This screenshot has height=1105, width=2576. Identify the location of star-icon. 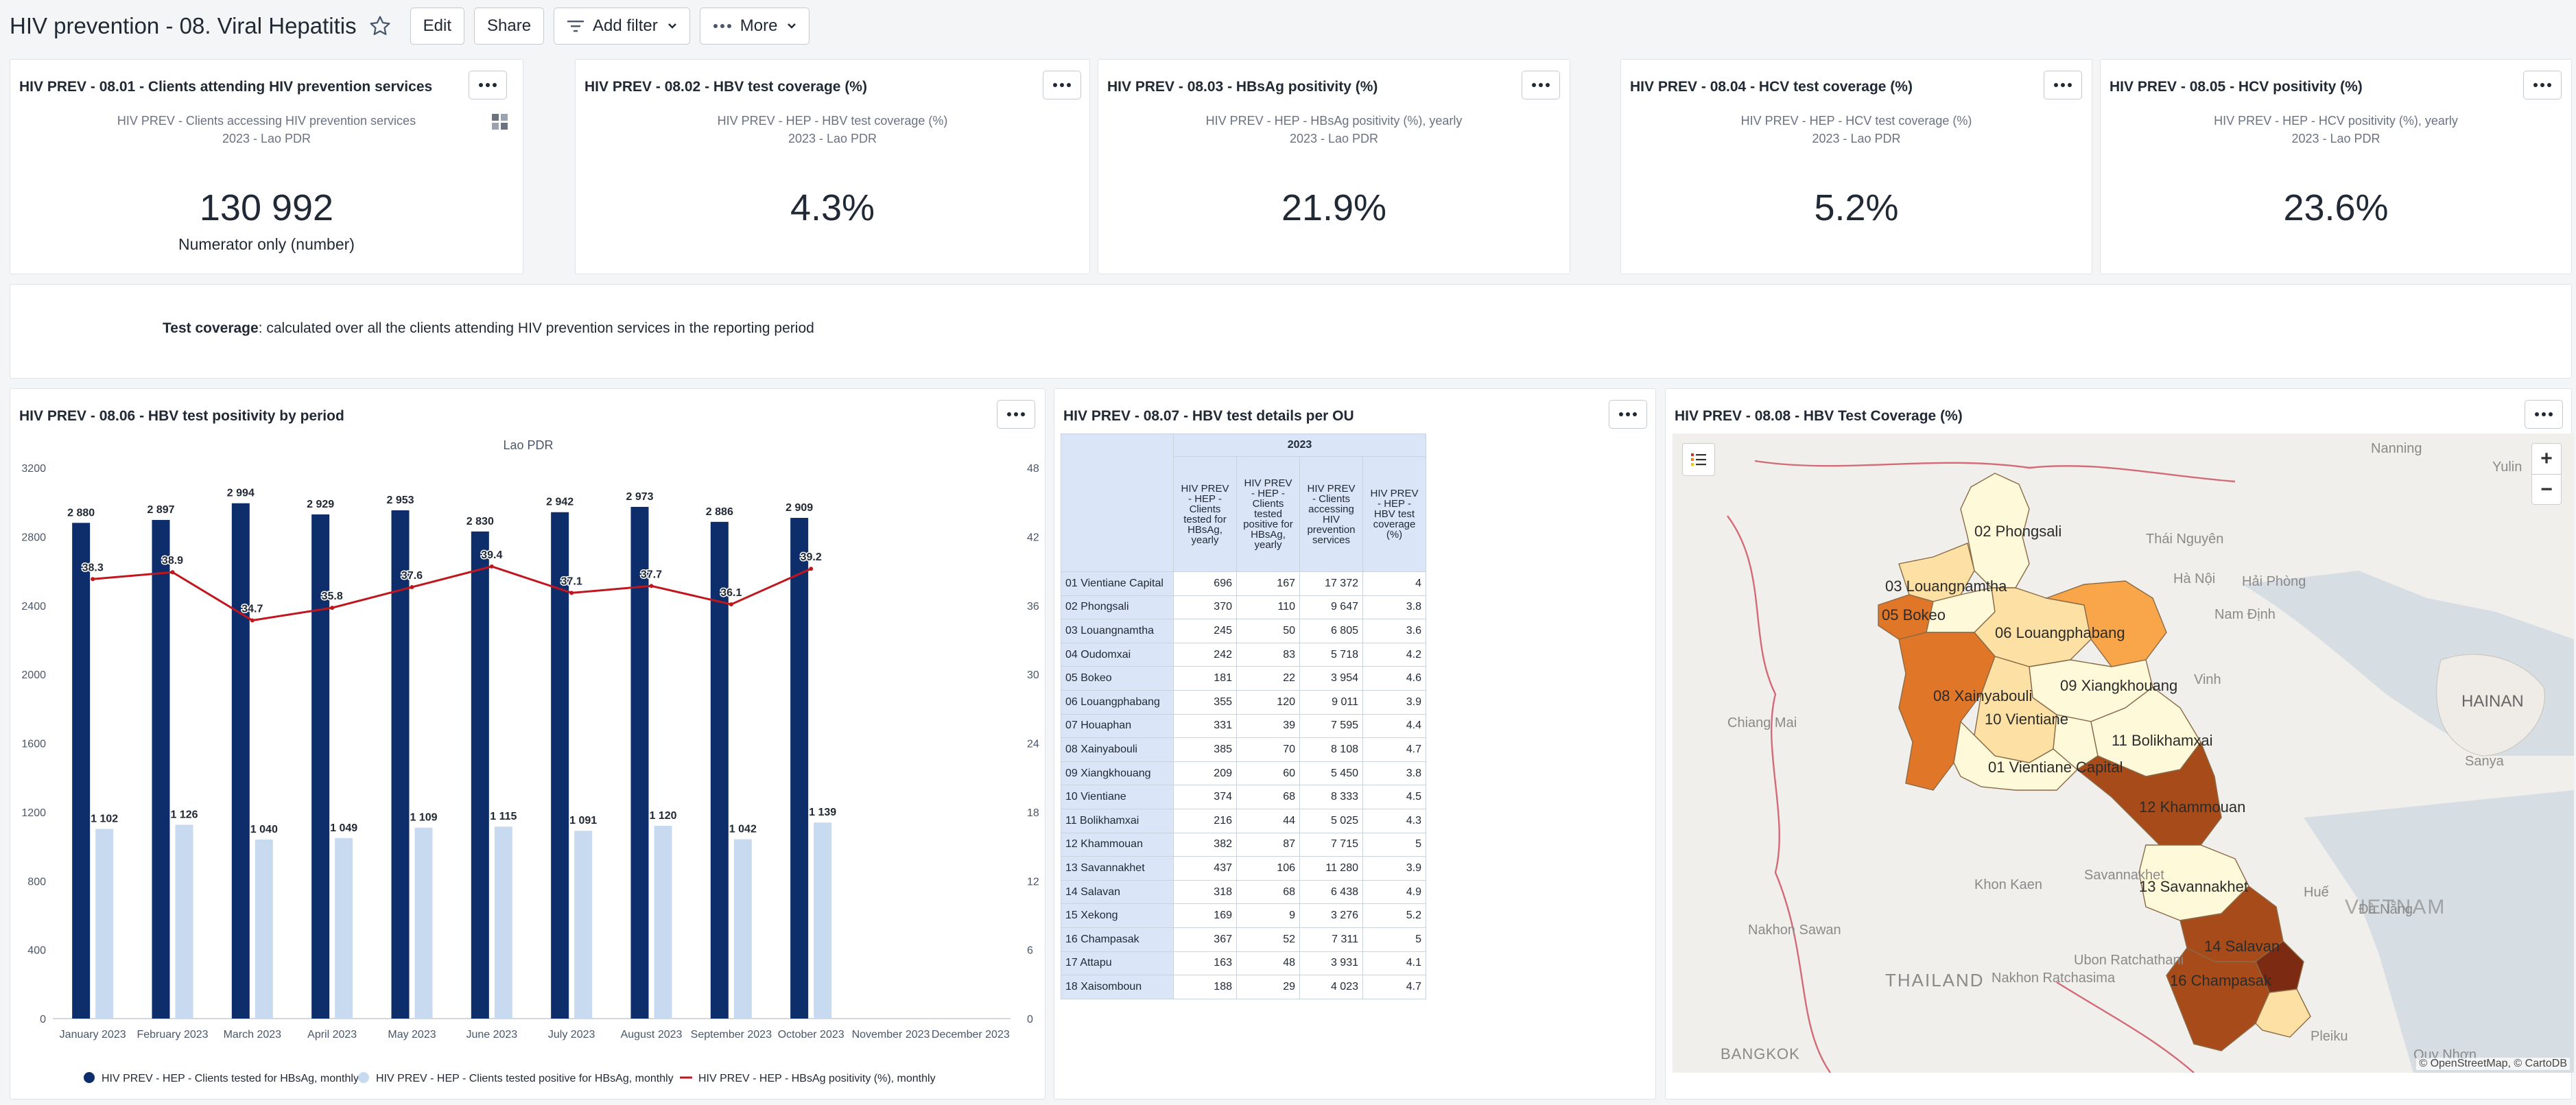
(380, 26).